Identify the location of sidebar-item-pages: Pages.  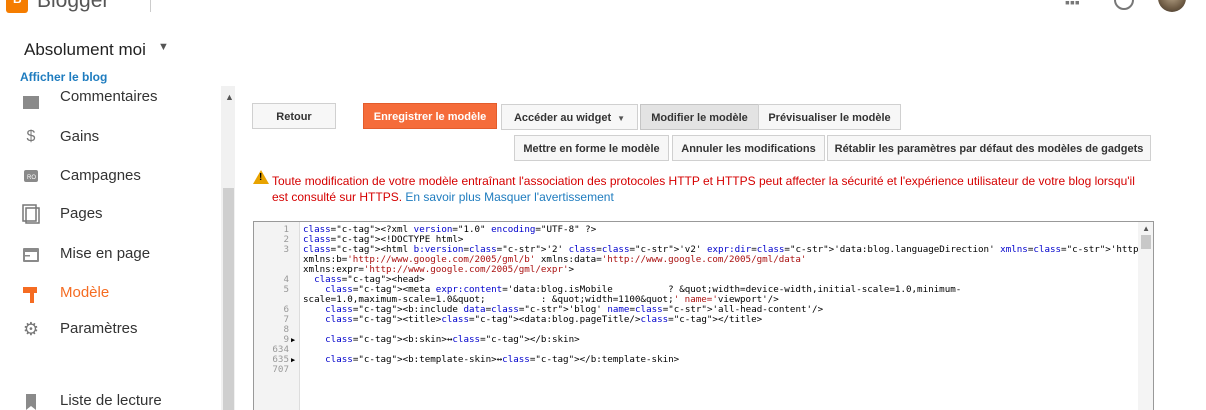
(110, 220).